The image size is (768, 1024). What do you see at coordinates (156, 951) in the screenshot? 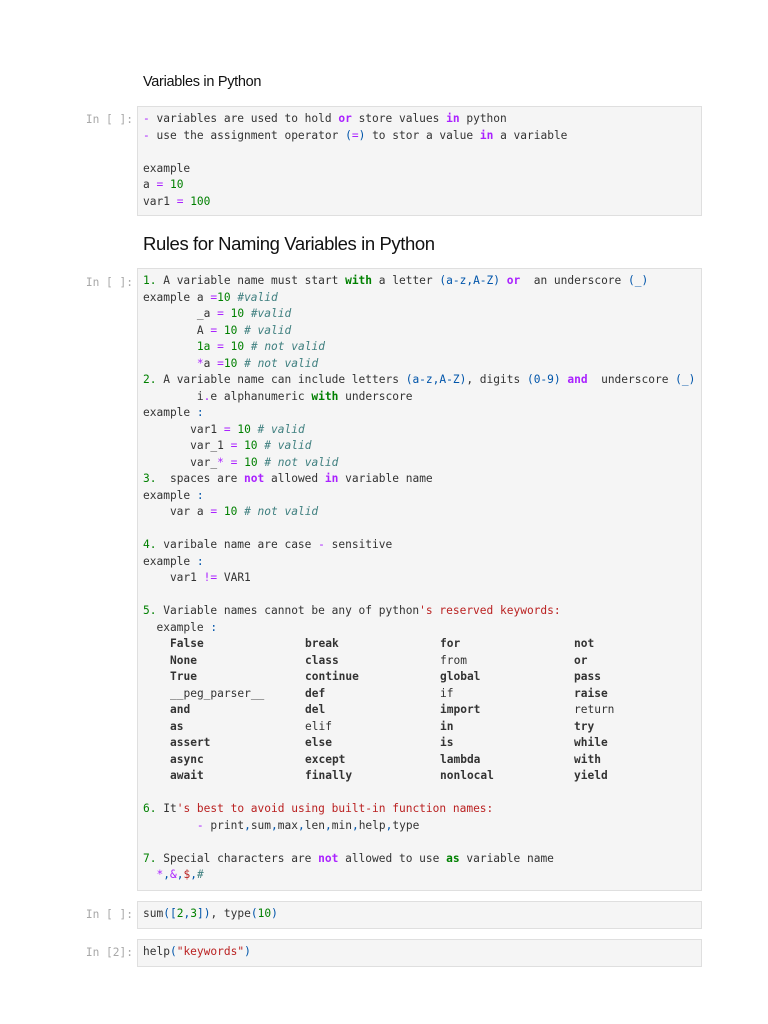
I see `code-token: help` at bounding box center [156, 951].